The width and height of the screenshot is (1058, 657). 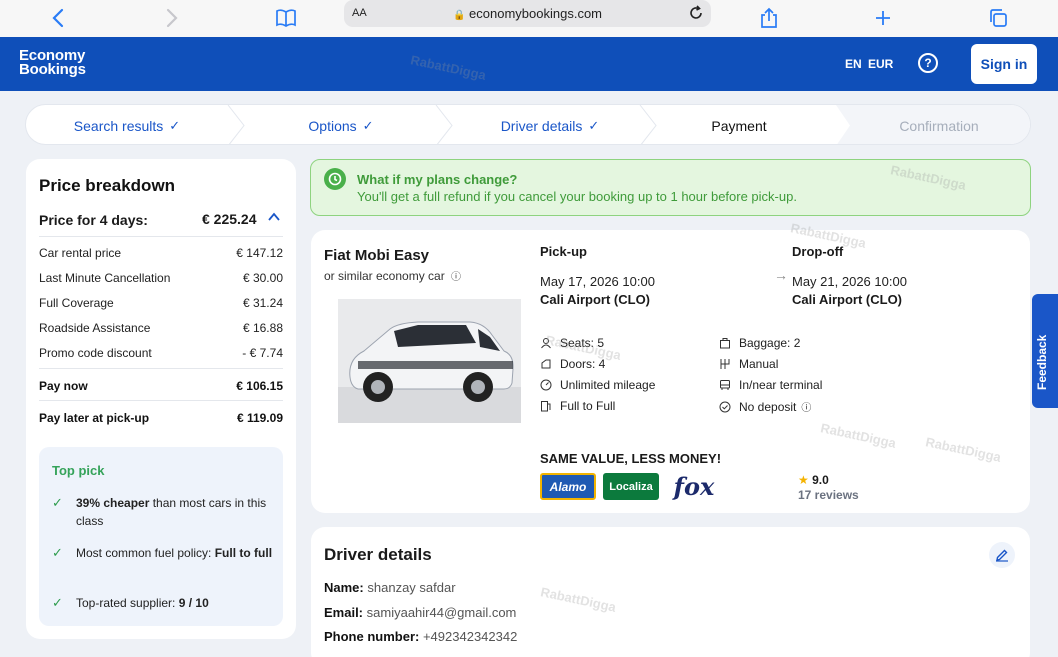 I want to click on collapse-chevron-icon, so click(x=274, y=218).